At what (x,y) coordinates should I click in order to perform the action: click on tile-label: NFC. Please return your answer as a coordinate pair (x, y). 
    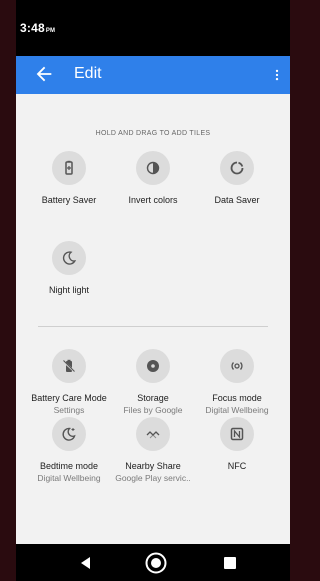
    Looking at the image, I should click on (237, 466).